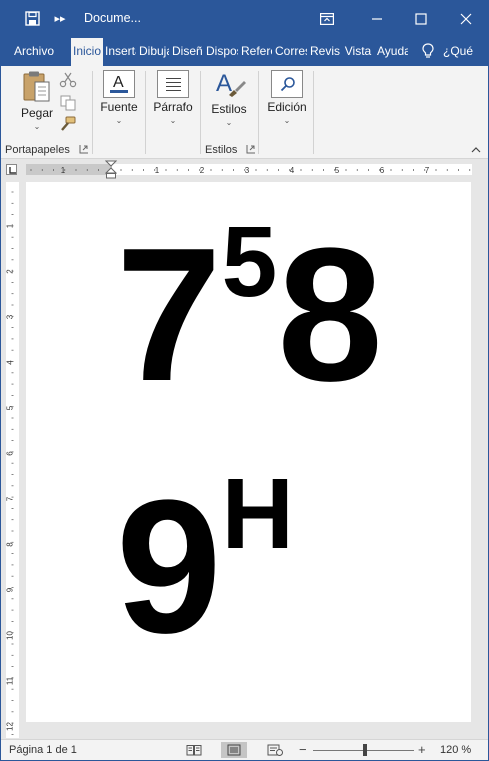 This screenshot has height=761, width=489. I want to click on read-mode-icon, so click(194, 750).